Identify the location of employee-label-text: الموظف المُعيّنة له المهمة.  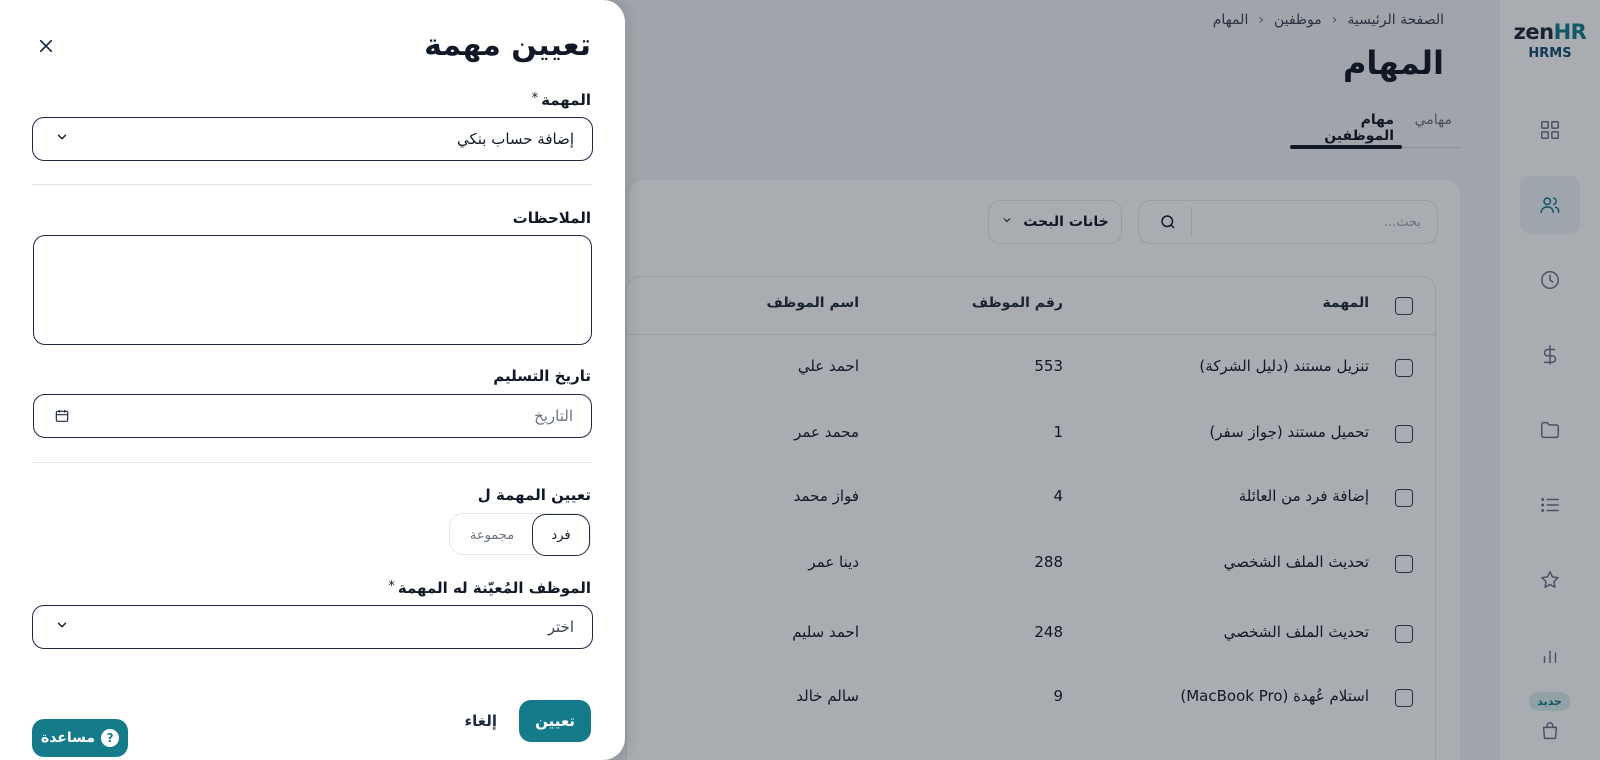
(494, 588).